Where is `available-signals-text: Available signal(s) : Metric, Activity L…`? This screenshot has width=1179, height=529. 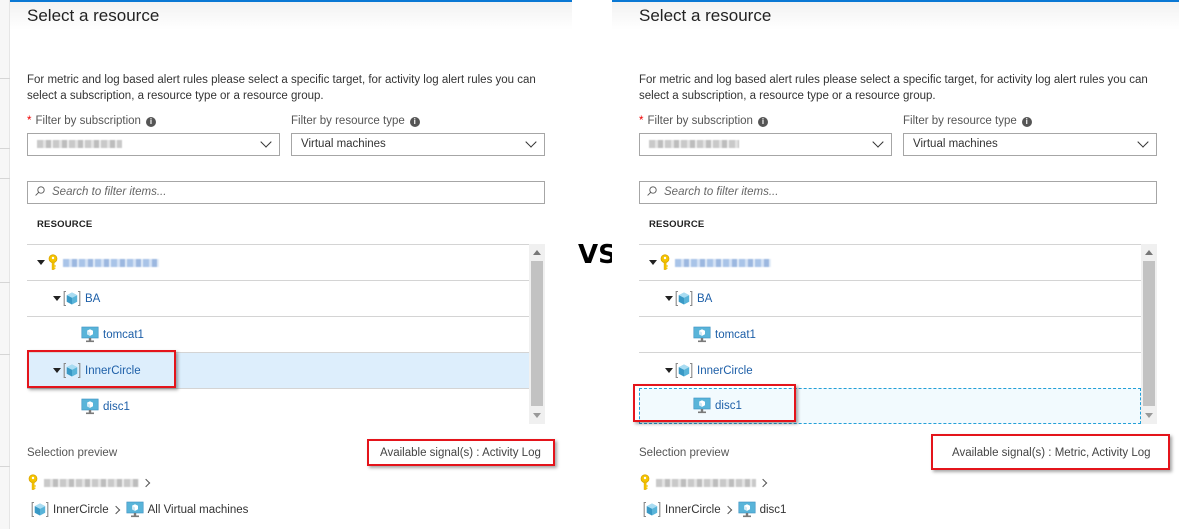 available-signals-text: Available signal(s) : Metric, Activity L… is located at coordinates (1051, 453).